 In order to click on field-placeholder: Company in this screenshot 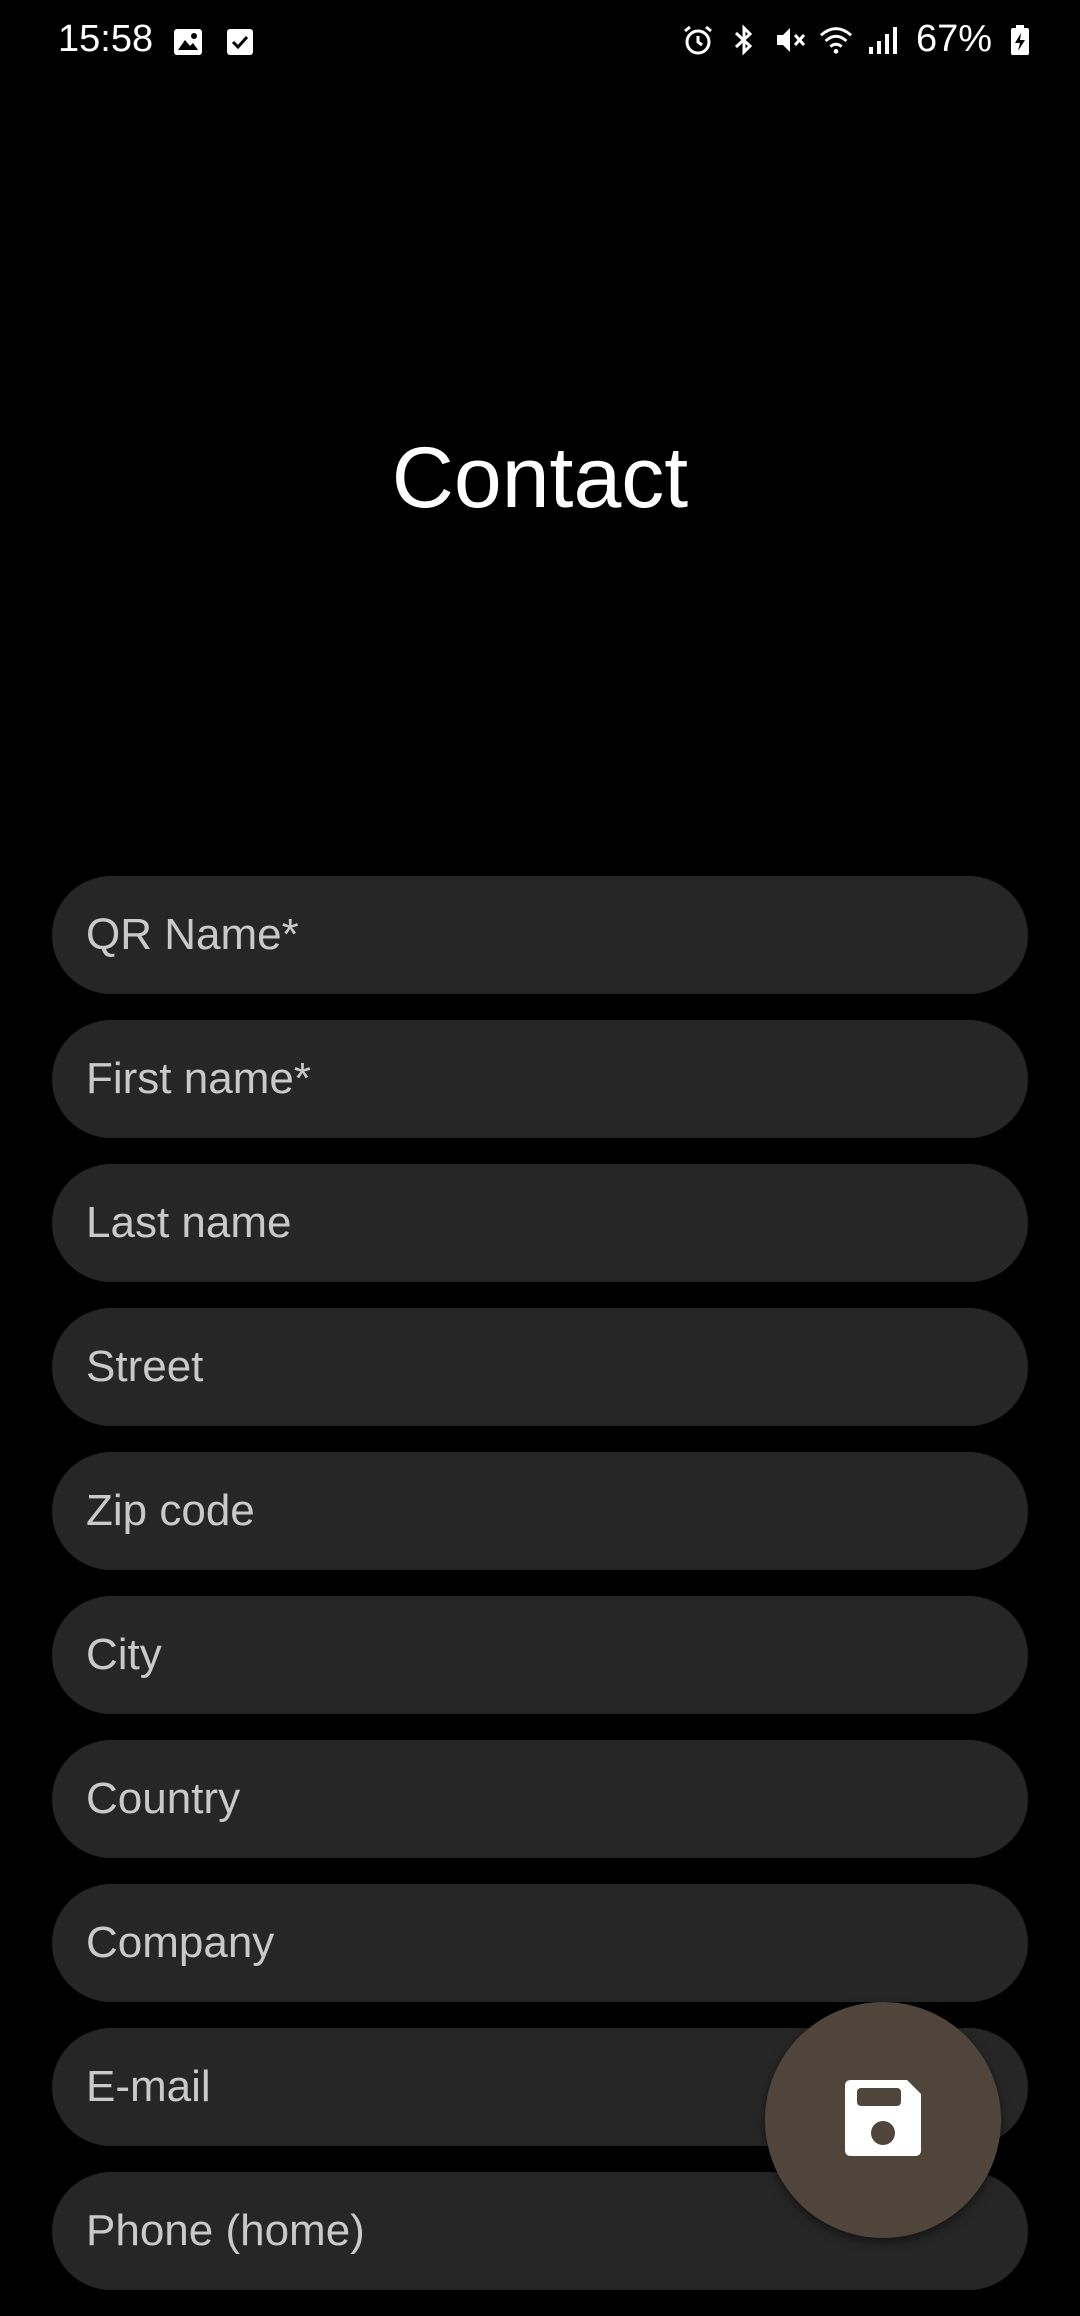, I will do `click(180, 1942)`.